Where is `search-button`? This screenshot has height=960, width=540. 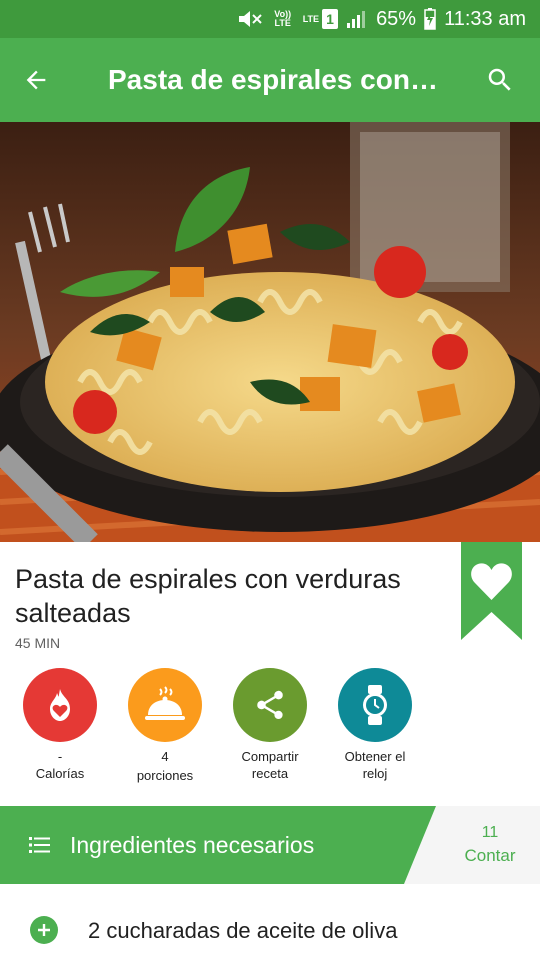 search-button is located at coordinates (500, 80).